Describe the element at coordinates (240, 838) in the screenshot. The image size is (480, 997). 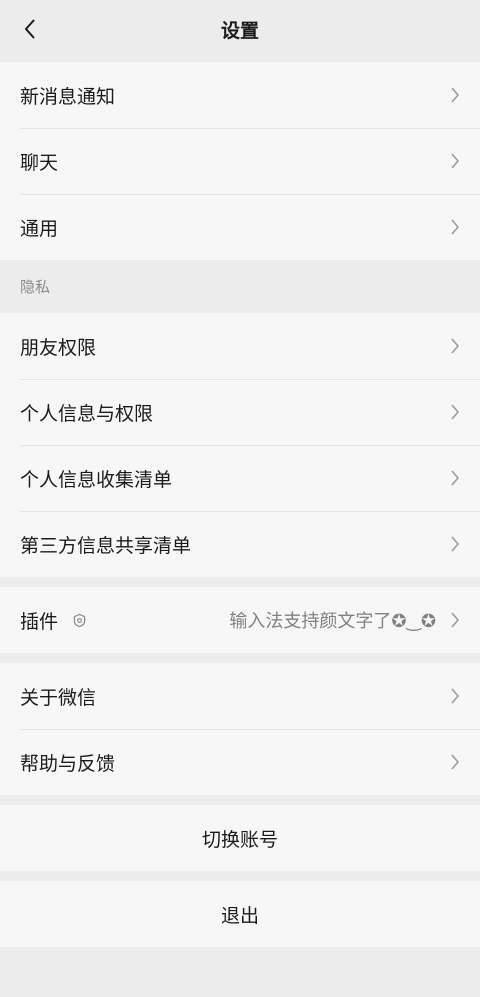
I see `switch-account-button: 切换账号` at that location.